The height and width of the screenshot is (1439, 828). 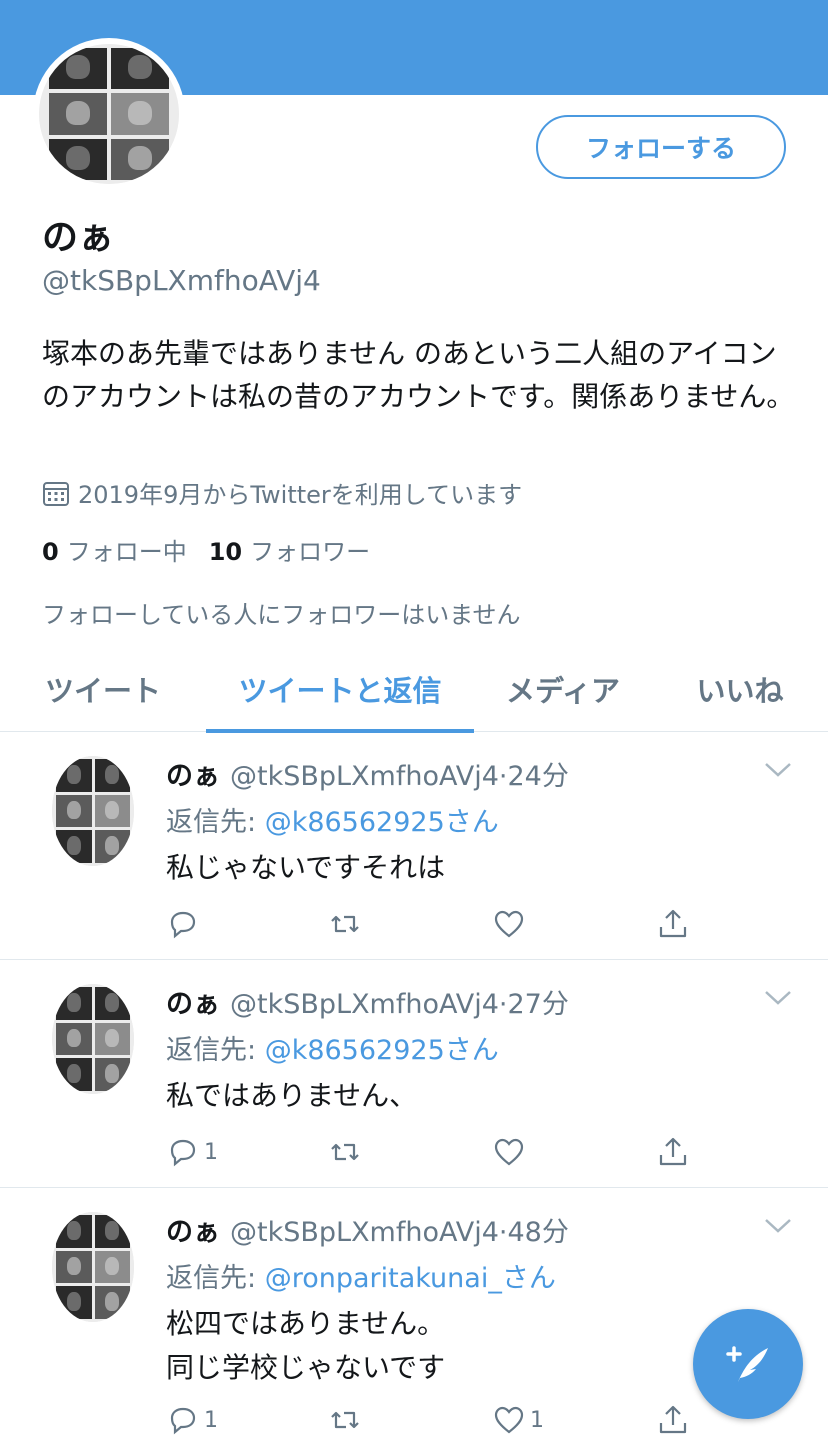 What do you see at coordinates (306, 1345) in the screenshot?
I see `tweet-text: 松四ではありません。 同じ学校じゃないです` at bounding box center [306, 1345].